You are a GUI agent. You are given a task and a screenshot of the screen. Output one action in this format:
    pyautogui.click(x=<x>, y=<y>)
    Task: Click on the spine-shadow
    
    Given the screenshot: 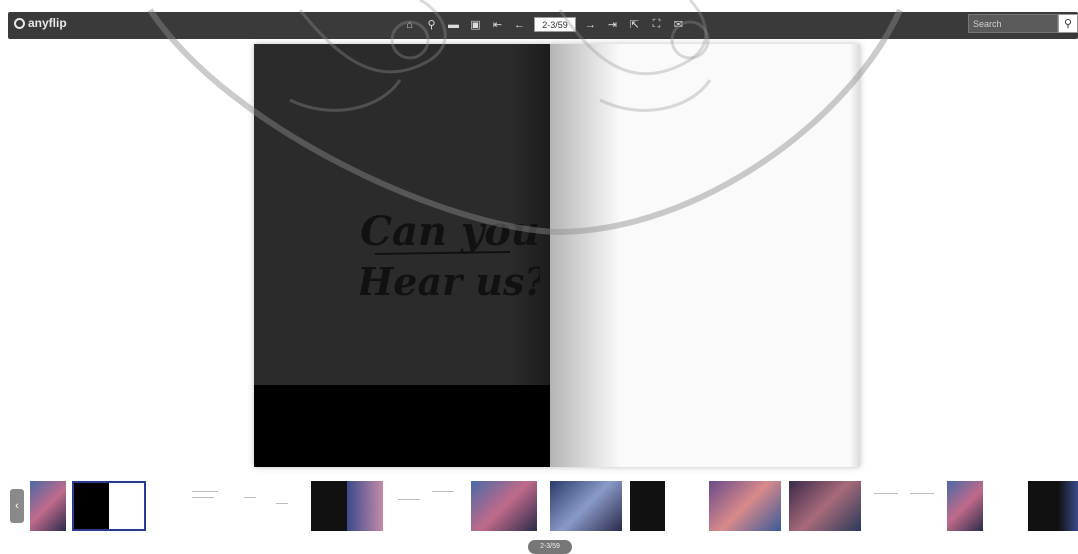 What is the action you would take?
    pyautogui.click(x=585, y=255)
    